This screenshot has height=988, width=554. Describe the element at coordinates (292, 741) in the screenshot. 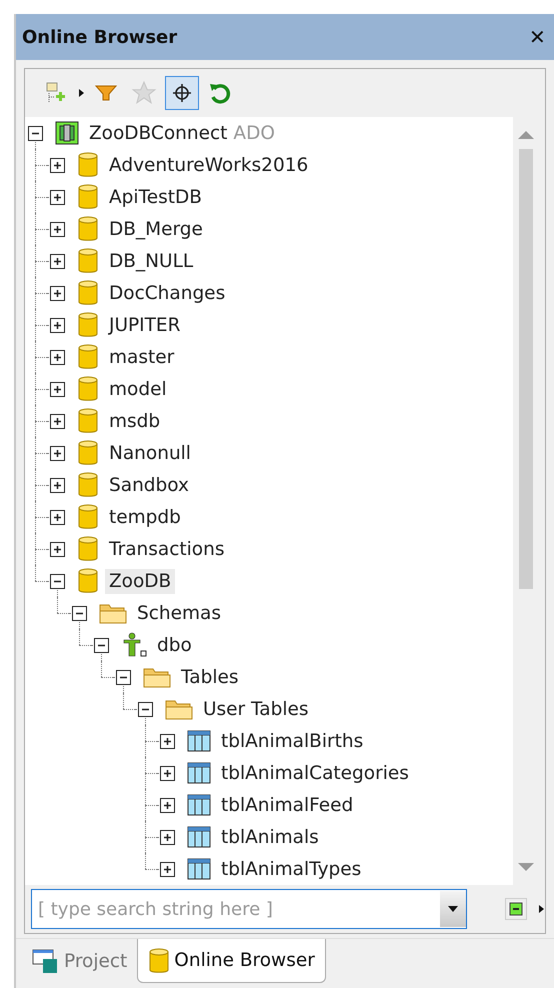

I see `tree-item: tblAnimalBirths` at that location.